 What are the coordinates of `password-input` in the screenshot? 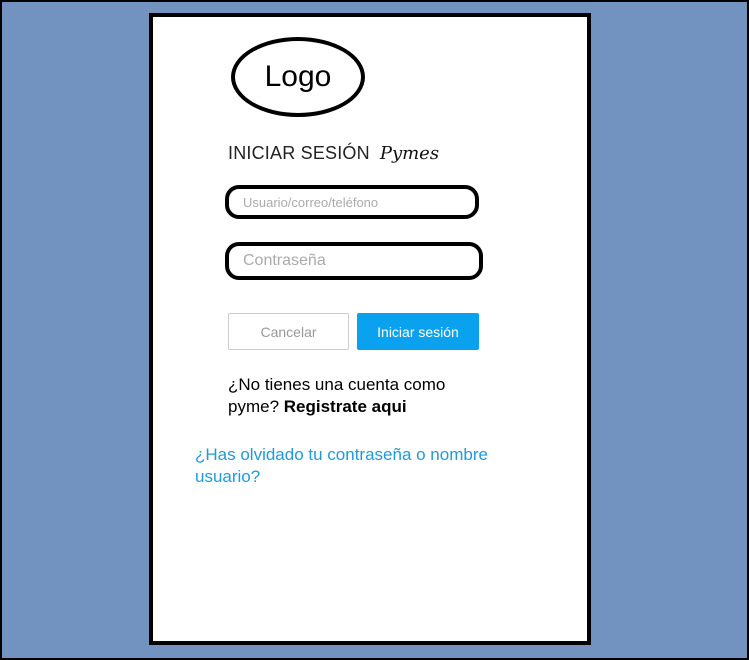 It's located at (360, 261).